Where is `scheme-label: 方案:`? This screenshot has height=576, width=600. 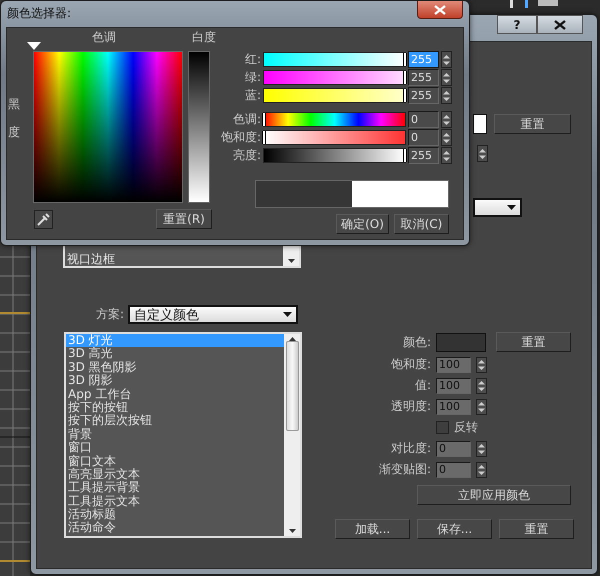
scheme-label: 方案: is located at coordinates (110, 314).